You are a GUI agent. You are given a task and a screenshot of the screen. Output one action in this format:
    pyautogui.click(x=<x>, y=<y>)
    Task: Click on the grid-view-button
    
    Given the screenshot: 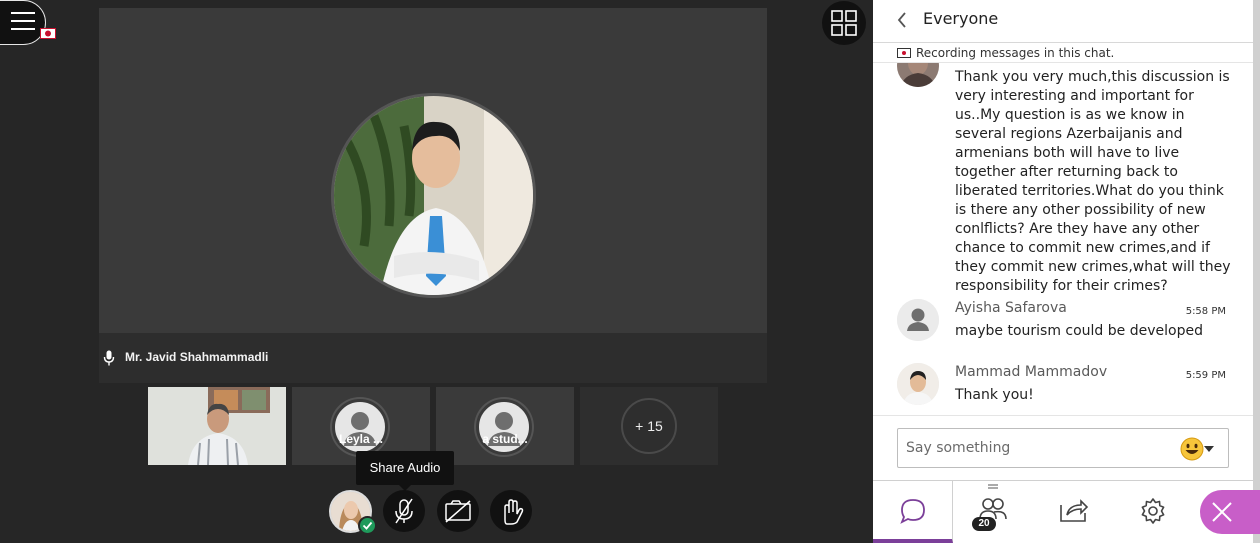 What is the action you would take?
    pyautogui.click(x=844, y=23)
    